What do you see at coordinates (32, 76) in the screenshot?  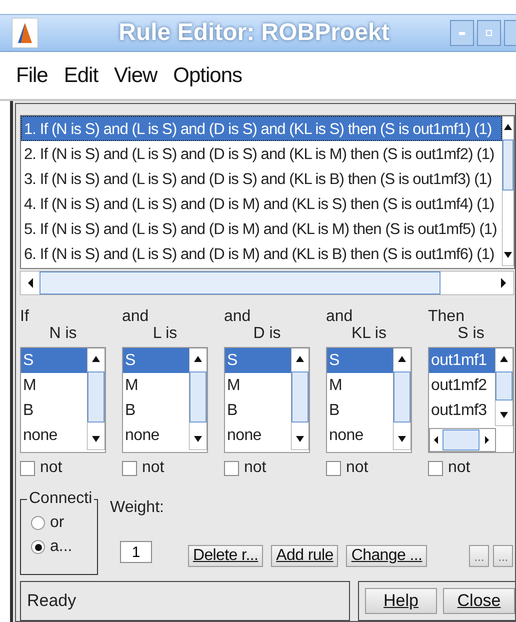 I see `menu-item: File` at bounding box center [32, 76].